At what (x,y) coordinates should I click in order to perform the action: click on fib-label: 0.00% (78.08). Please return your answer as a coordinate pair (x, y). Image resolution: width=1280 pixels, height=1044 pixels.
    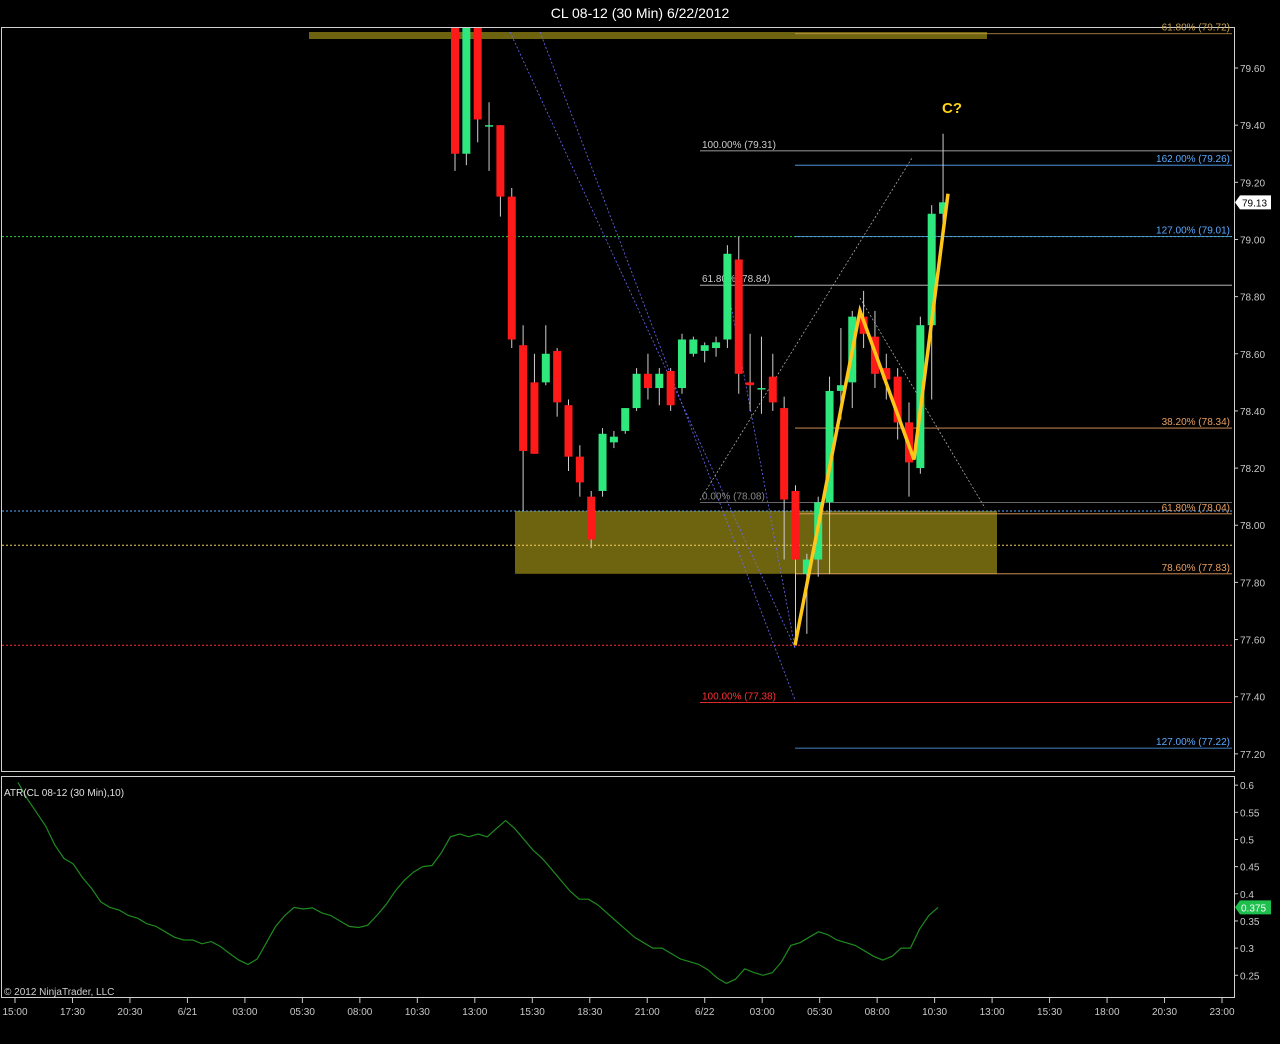
    Looking at the image, I should click on (733, 496).